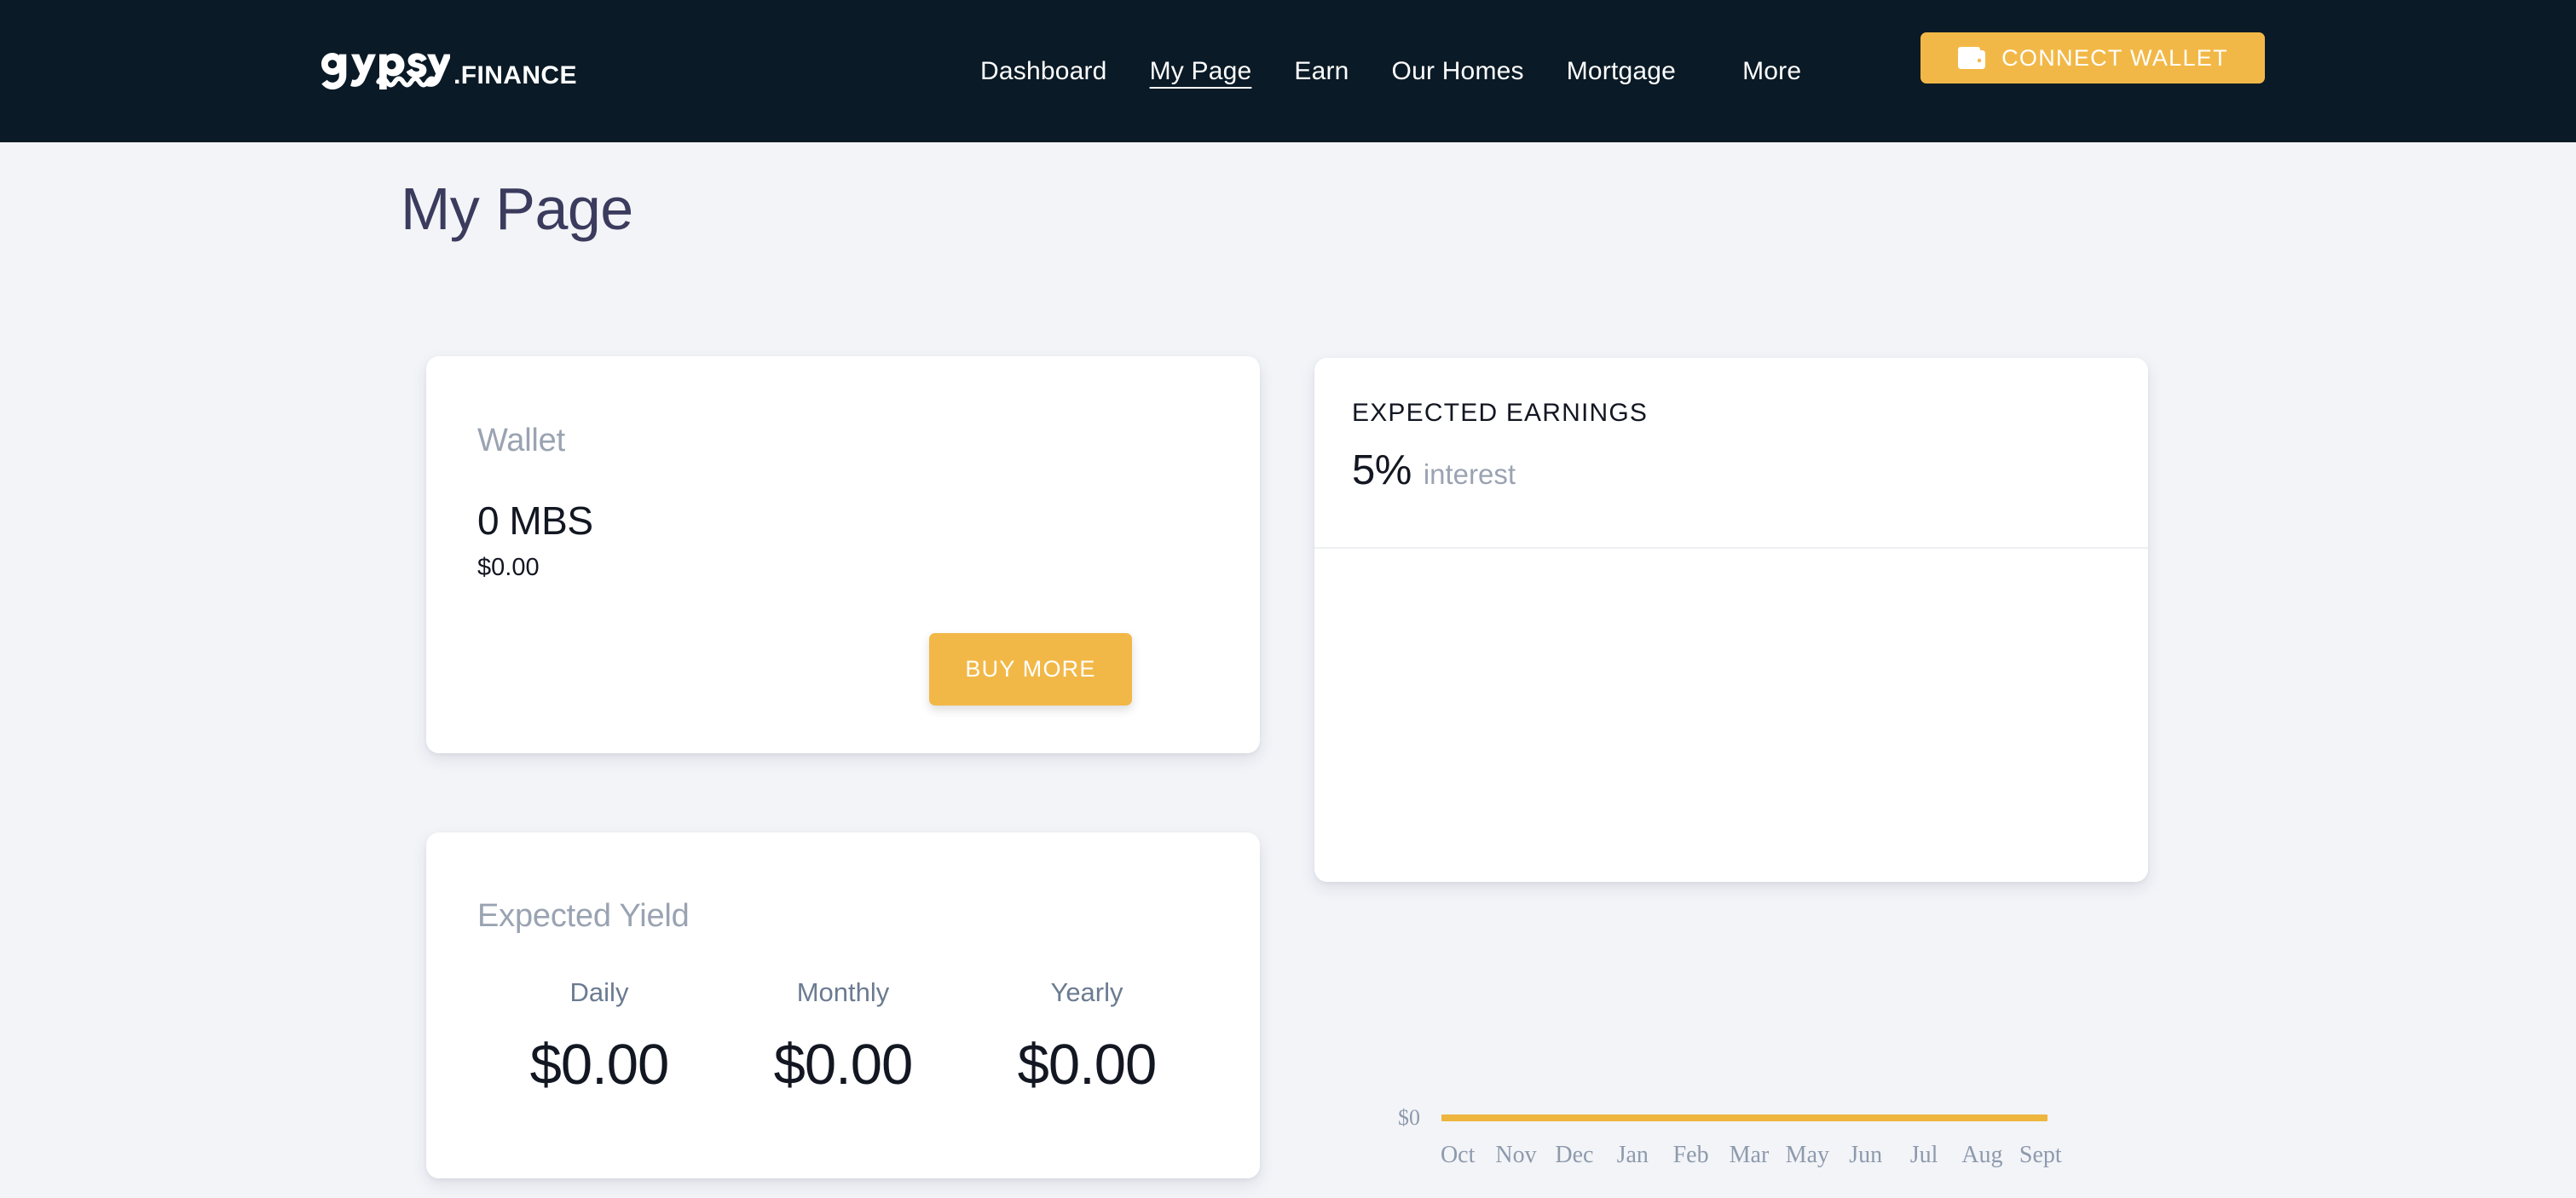 This screenshot has height=1198, width=2576. Describe the element at coordinates (1516, 1155) in the screenshot. I see `chart-x-tick-nov: Nov` at that location.